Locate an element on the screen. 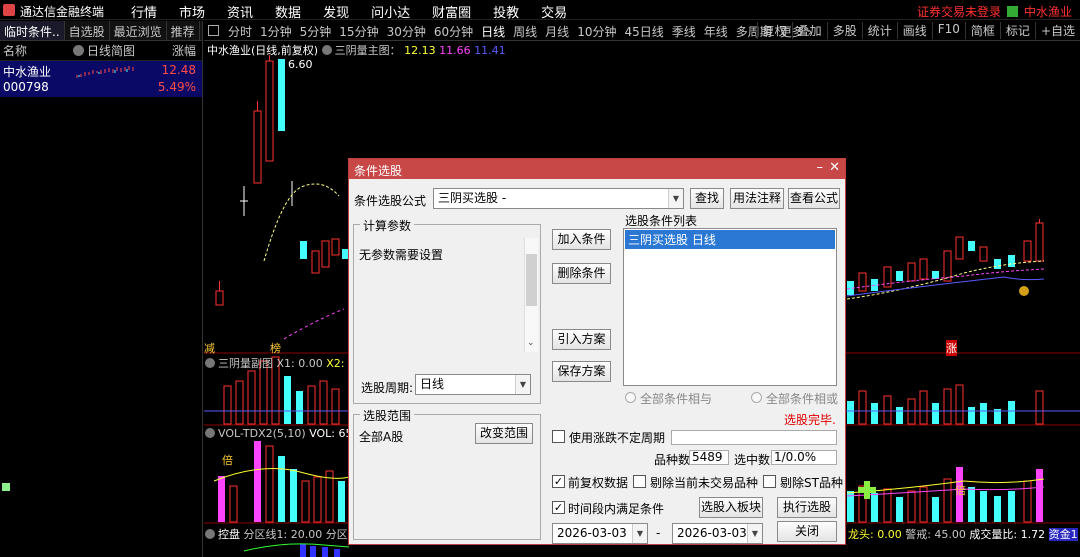  to-block-button: 选股入板块 is located at coordinates (731, 507).